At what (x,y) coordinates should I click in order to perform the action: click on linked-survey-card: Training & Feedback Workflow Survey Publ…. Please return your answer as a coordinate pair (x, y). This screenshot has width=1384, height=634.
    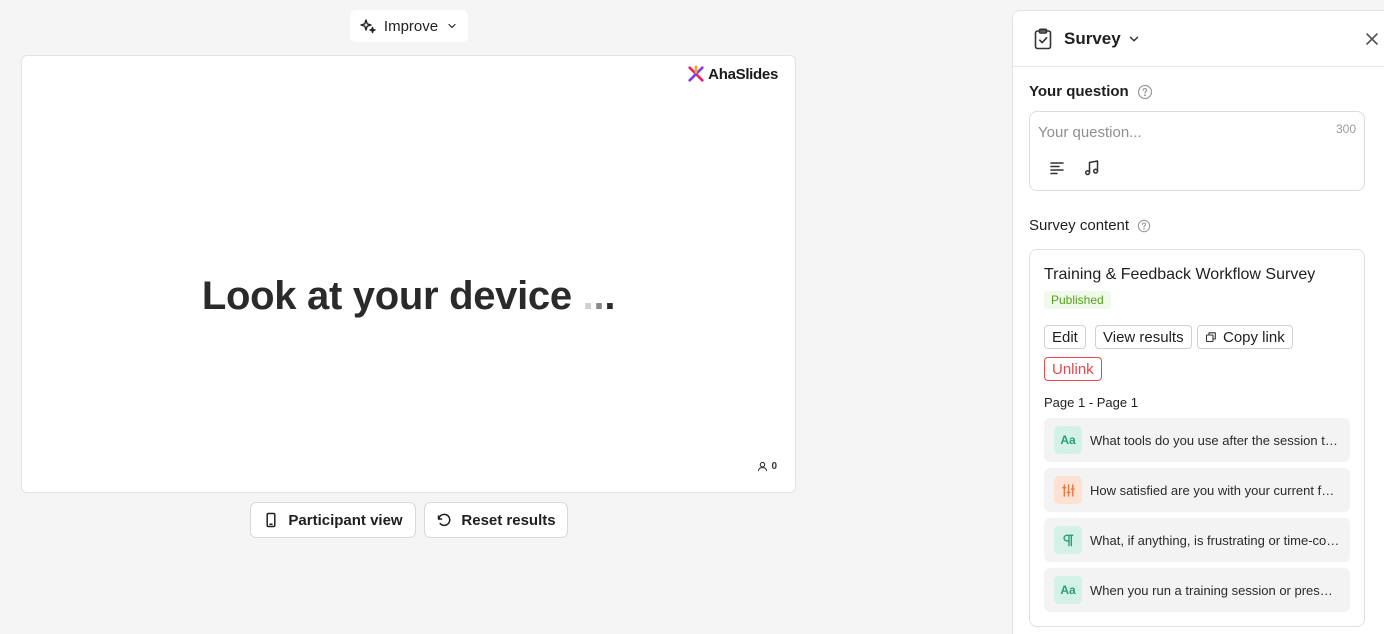
    Looking at the image, I should click on (1197, 438).